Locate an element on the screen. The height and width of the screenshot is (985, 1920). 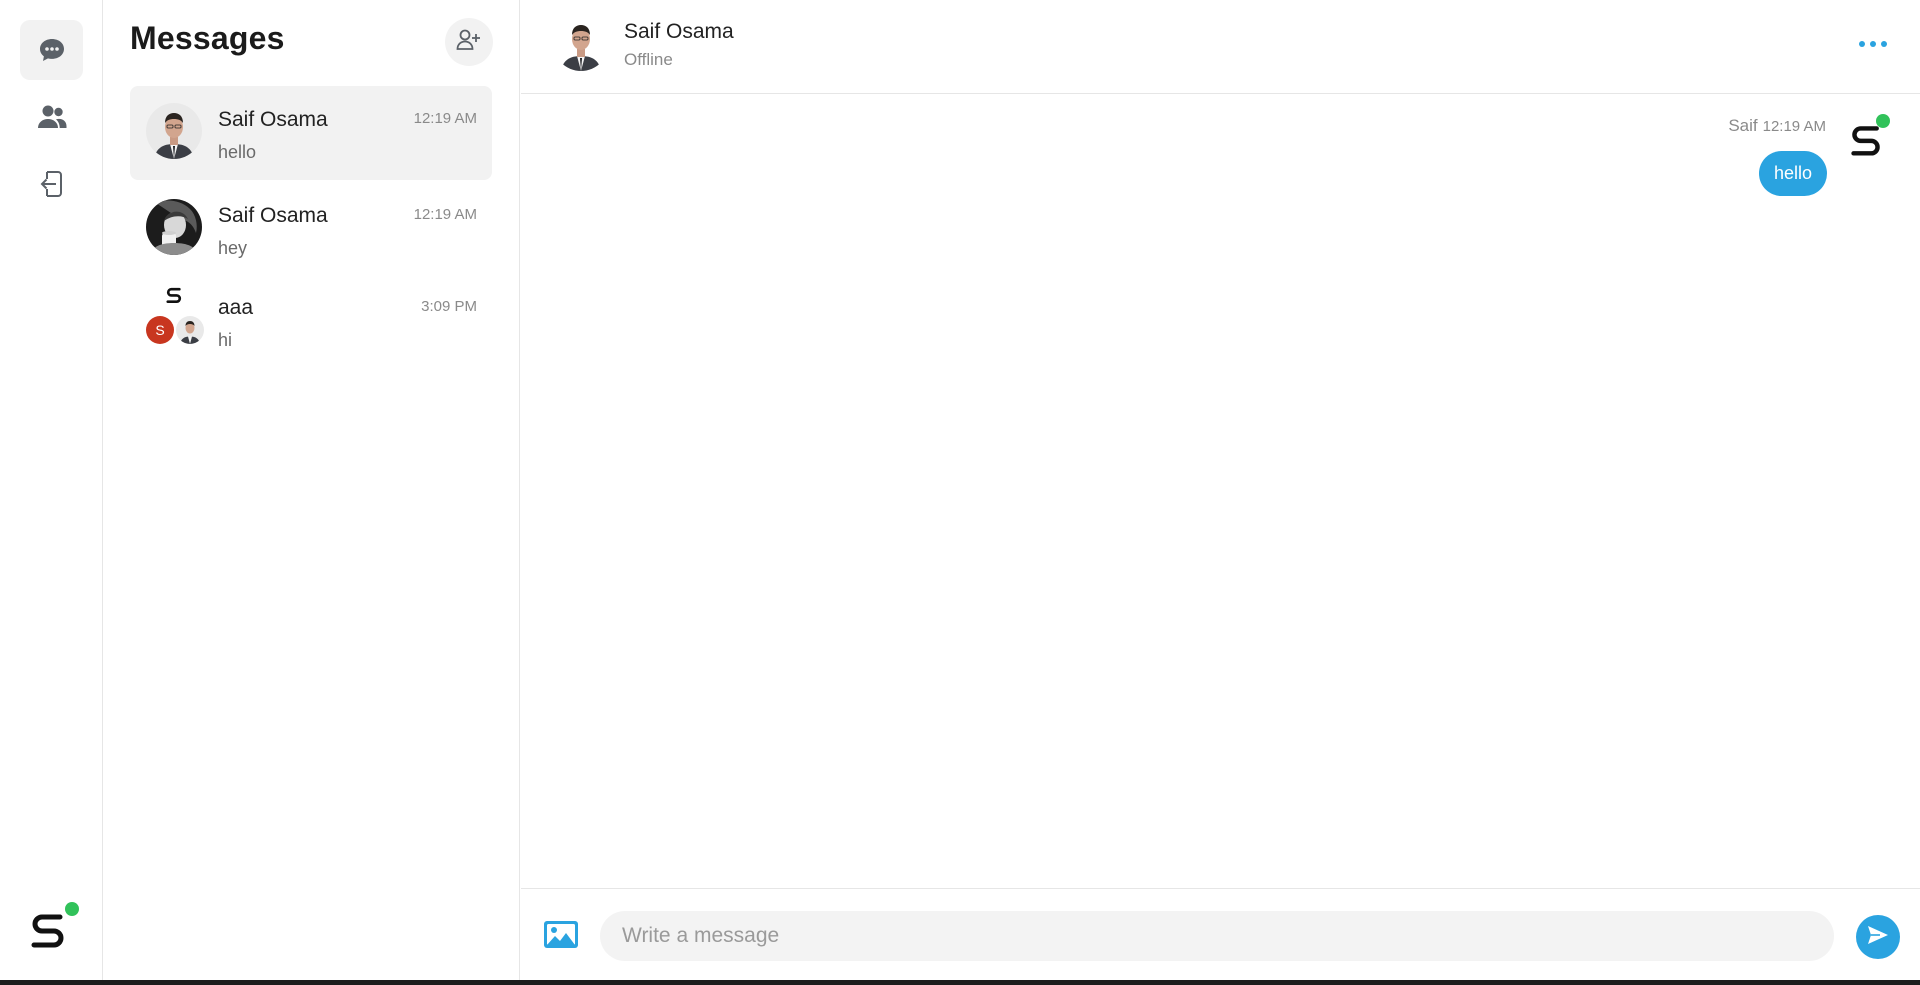
message-avatar is located at coordinates (1870, 140).